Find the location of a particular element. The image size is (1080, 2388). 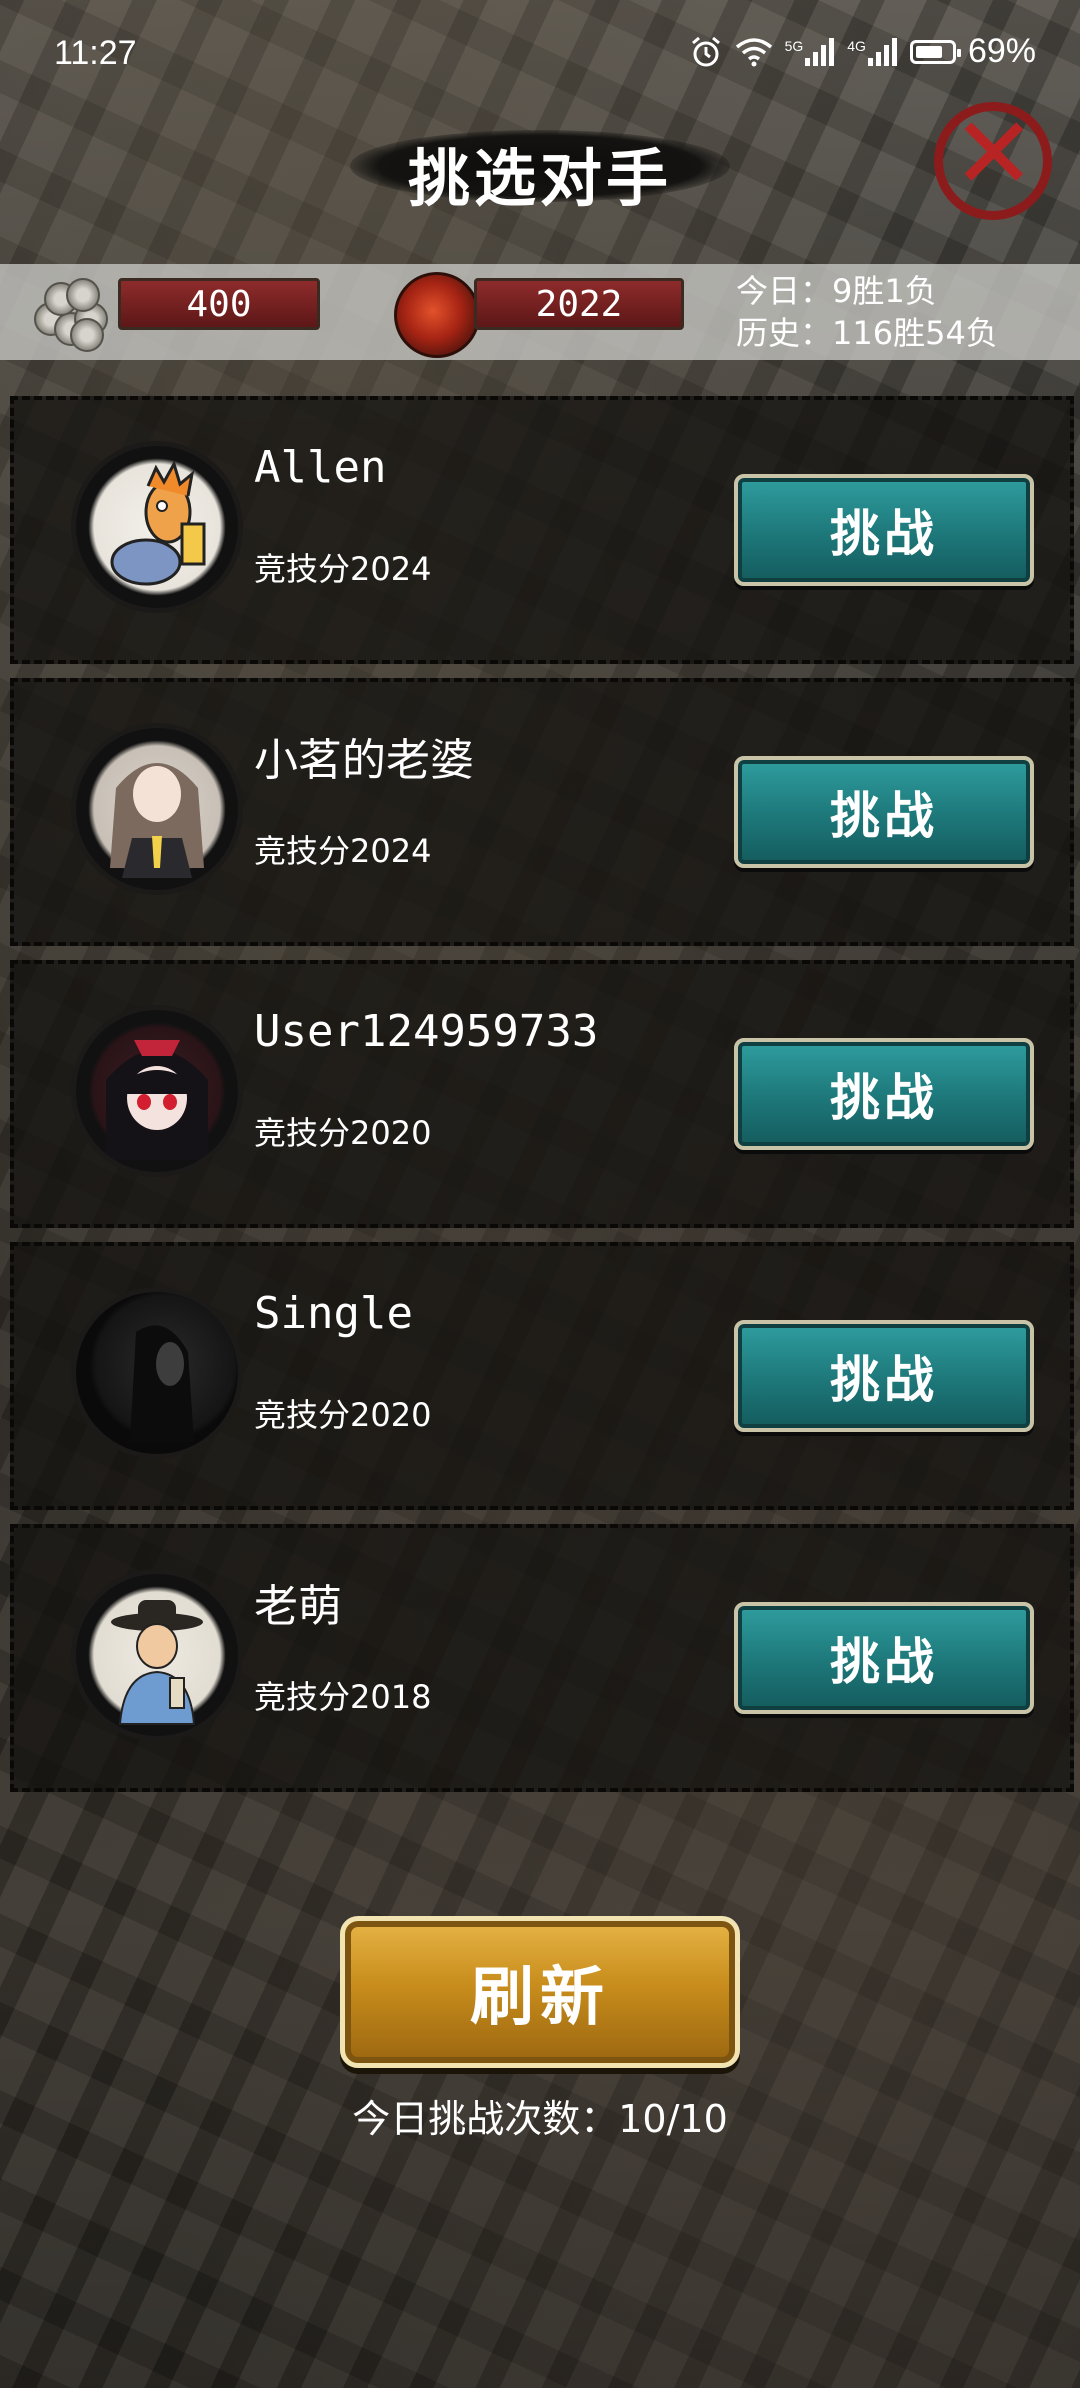

opponent-name: Single is located at coordinates (333, 1313).